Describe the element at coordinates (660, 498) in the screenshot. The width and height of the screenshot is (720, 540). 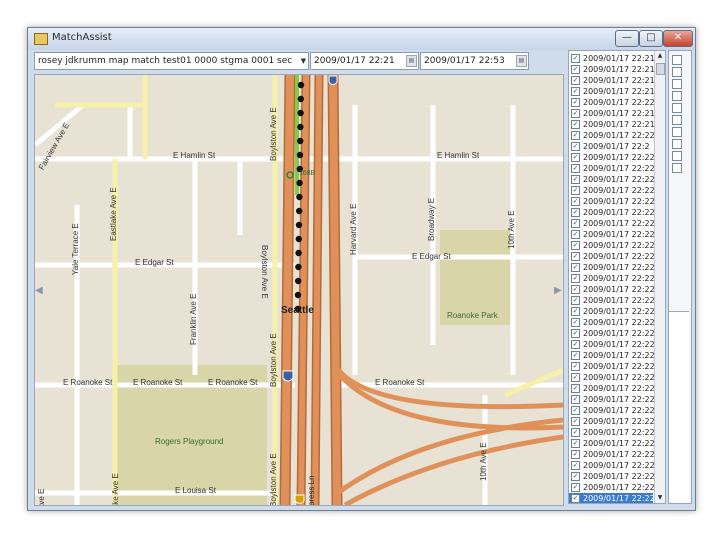
I see `scroll-down-icon: ▼` at that location.